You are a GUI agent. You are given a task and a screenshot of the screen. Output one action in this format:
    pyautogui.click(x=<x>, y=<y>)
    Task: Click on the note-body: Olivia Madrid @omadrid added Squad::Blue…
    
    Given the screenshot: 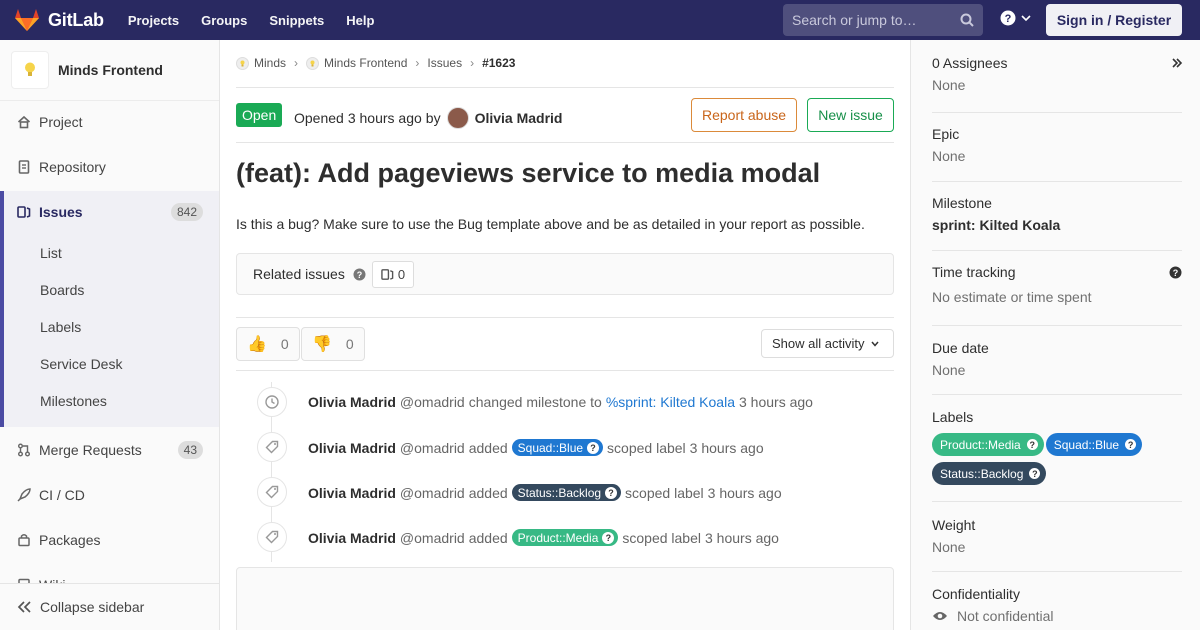 What is the action you would take?
    pyautogui.click(x=536, y=447)
    